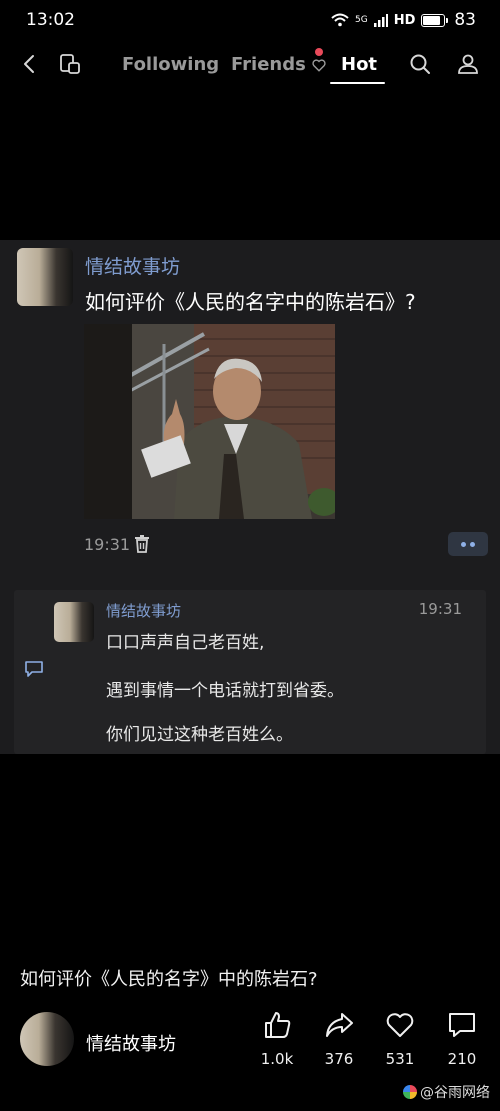 The image size is (500, 1111). What do you see at coordinates (47, 1039) in the screenshot?
I see `feed-author-avatar` at bounding box center [47, 1039].